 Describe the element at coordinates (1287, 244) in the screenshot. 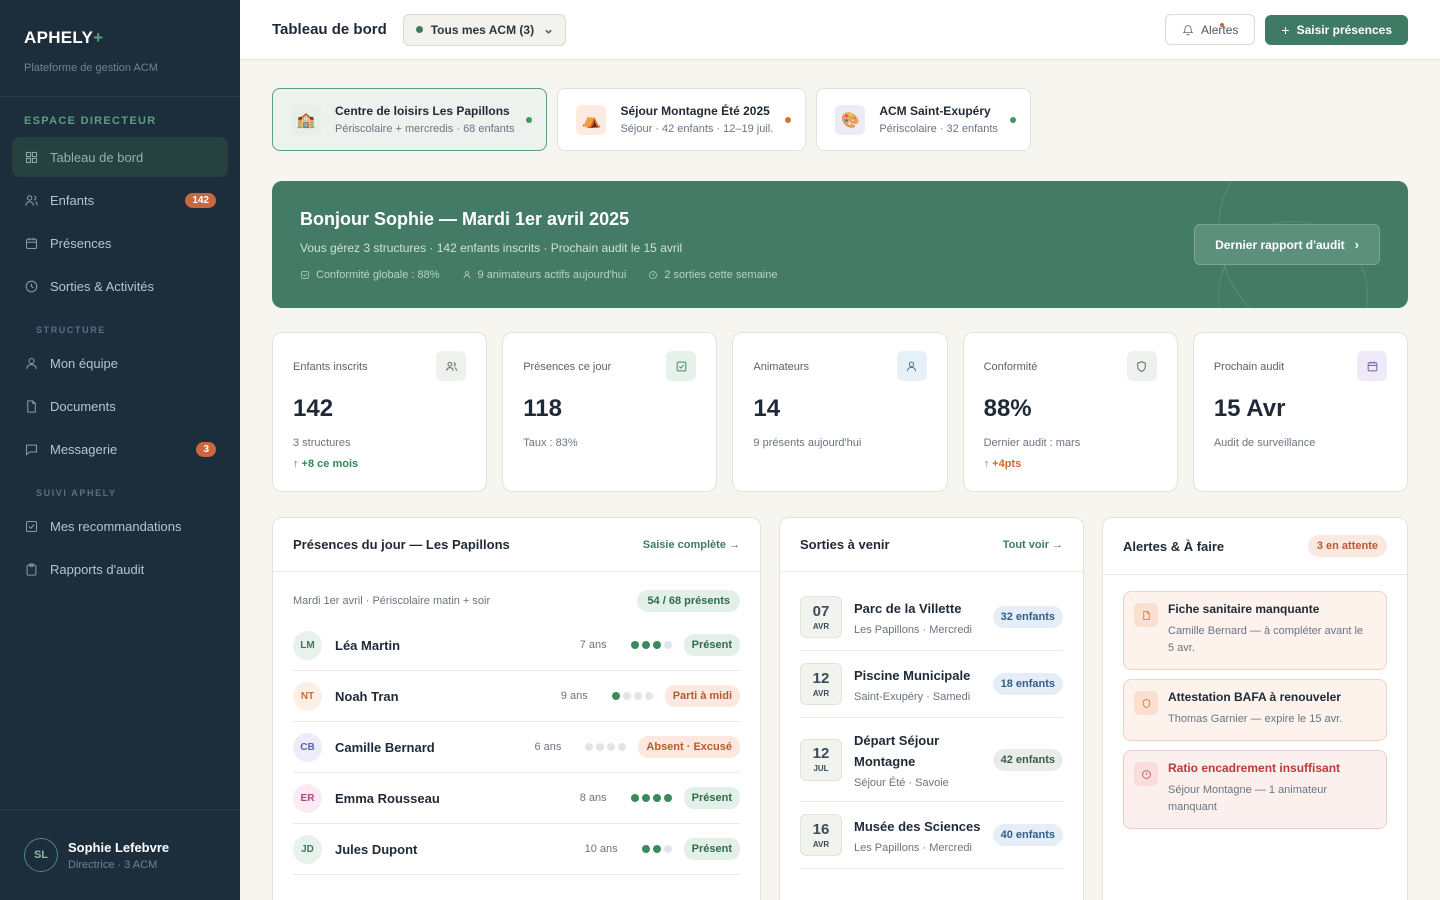

I see `audit-report-button: Dernier rapport d'audit ›` at that location.